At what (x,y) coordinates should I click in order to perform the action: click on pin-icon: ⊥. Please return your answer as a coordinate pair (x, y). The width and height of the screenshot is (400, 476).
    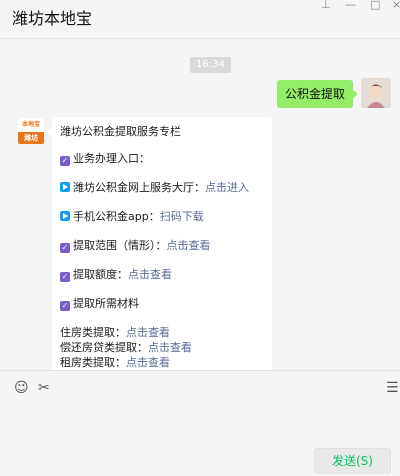
    Looking at the image, I should click on (326, 5).